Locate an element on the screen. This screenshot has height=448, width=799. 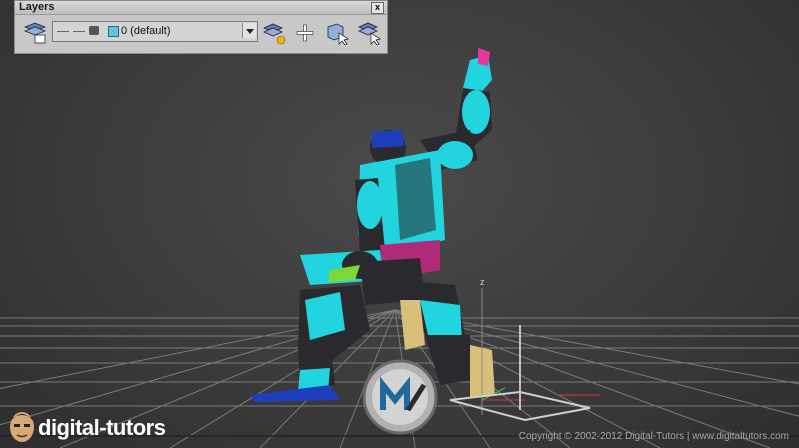
add-to-layer-icon is located at coordinates (305, 33).